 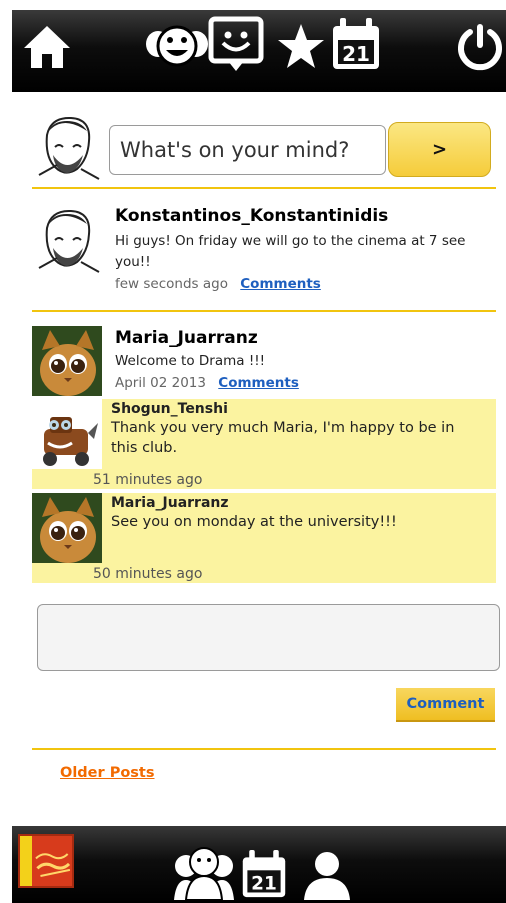 What do you see at coordinates (107, 773) in the screenshot?
I see `older-posts-link: Older Posts` at bounding box center [107, 773].